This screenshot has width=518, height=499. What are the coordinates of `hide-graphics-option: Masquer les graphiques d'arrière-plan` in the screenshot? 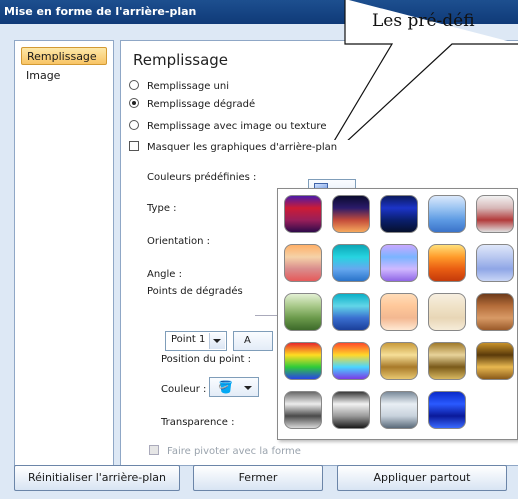 It's located at (233, 148).